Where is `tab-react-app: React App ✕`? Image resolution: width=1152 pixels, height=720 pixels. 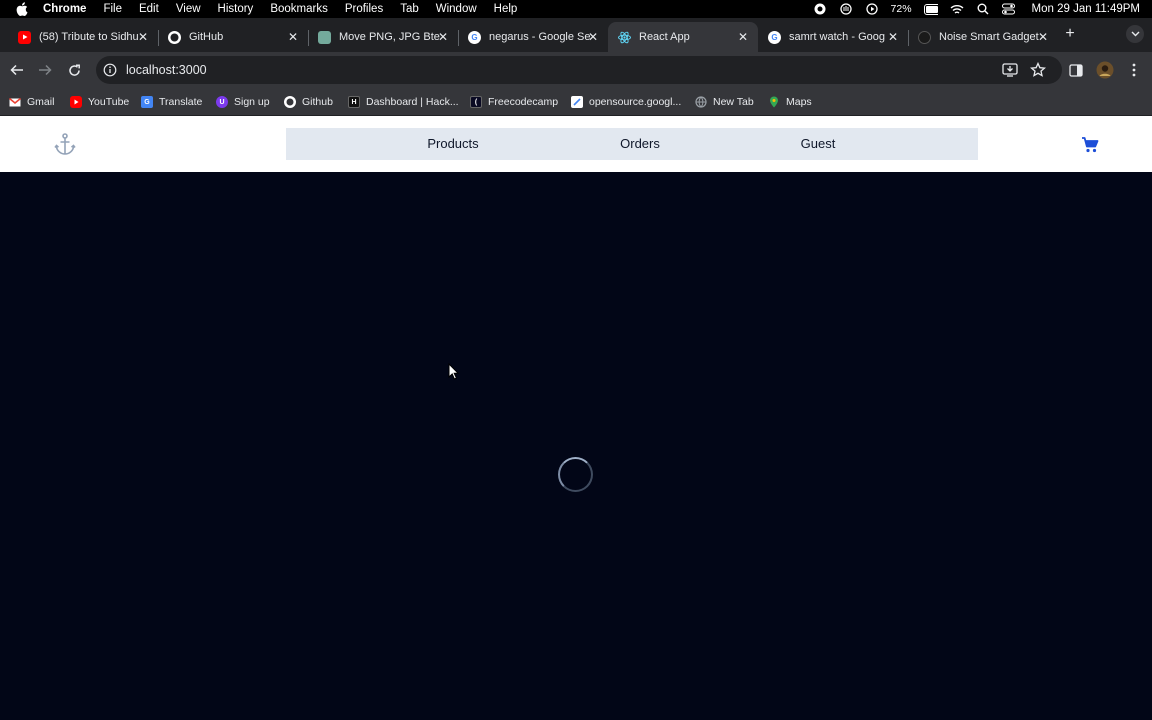
tab-react-app: React App ✕ is located at coordinates (683, 37).